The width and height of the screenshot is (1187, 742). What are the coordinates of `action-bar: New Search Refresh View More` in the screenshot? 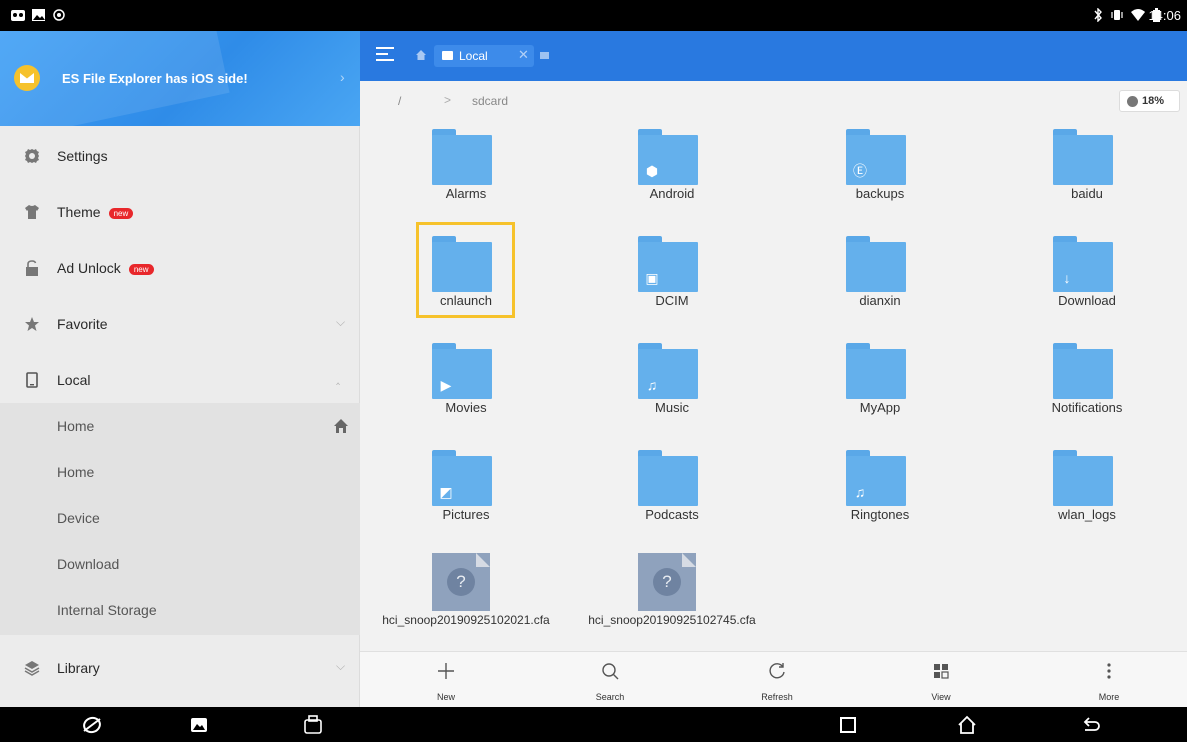 It's located at (773, 679).